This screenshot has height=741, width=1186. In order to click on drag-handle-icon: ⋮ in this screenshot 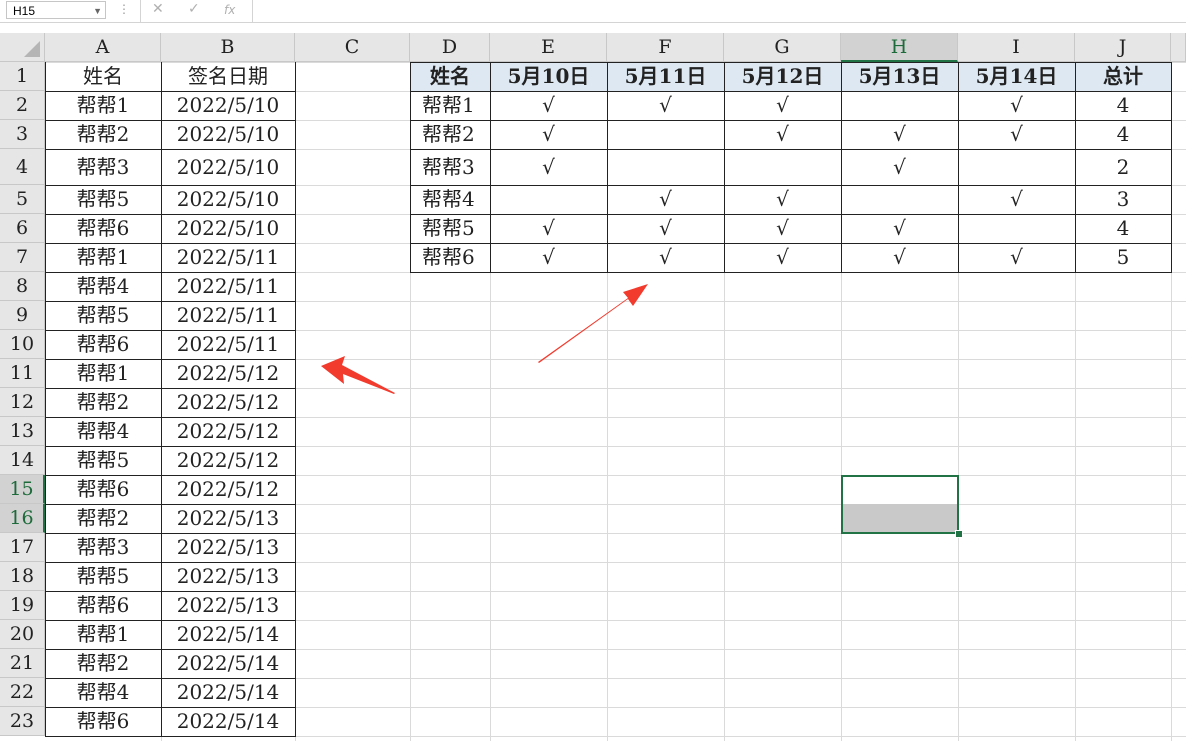, I will do `click(124, 9)`.